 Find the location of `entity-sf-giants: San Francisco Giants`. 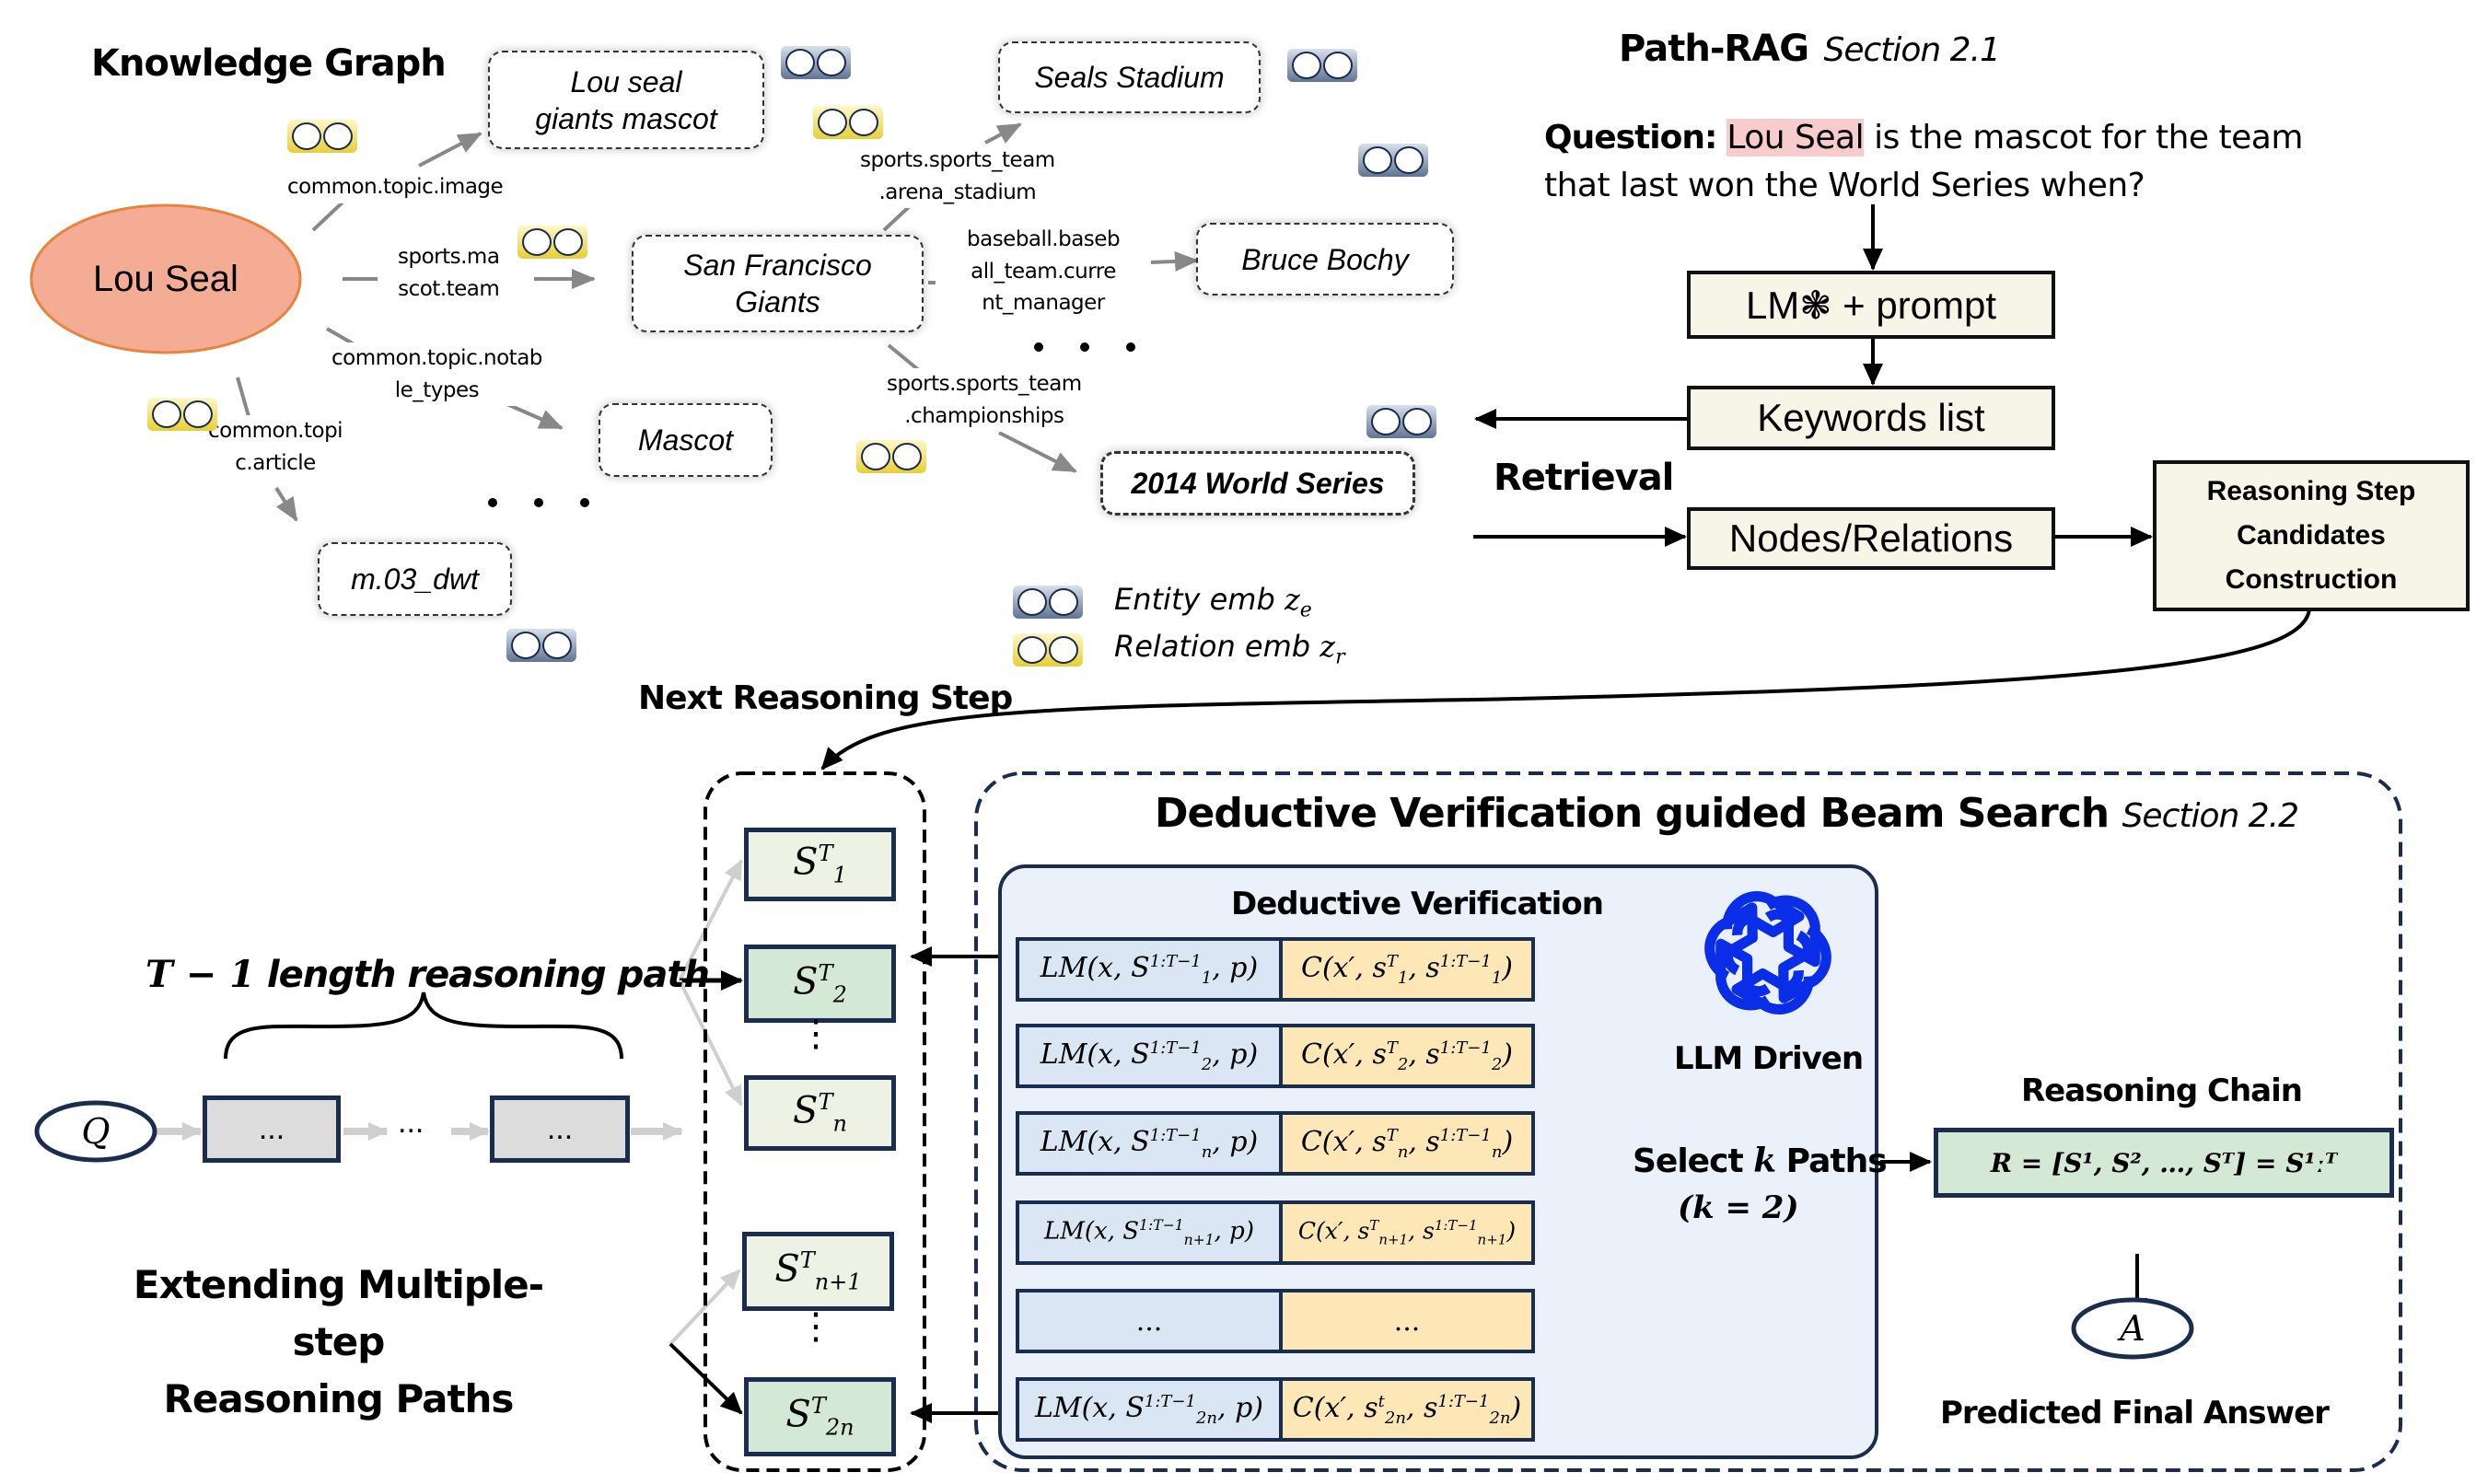

entity-sf-giants: San Francisco Giants is located at coordinates (778, 283).